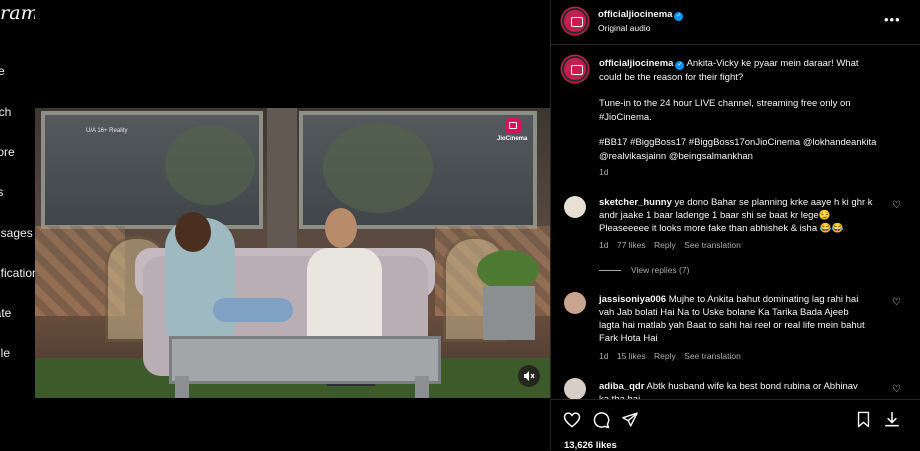 The width and height of the screenshot is (920, 451). Describe the element at coordinates (624, 28) in the screenshot. I see `audio-label: Original audio` at that location.